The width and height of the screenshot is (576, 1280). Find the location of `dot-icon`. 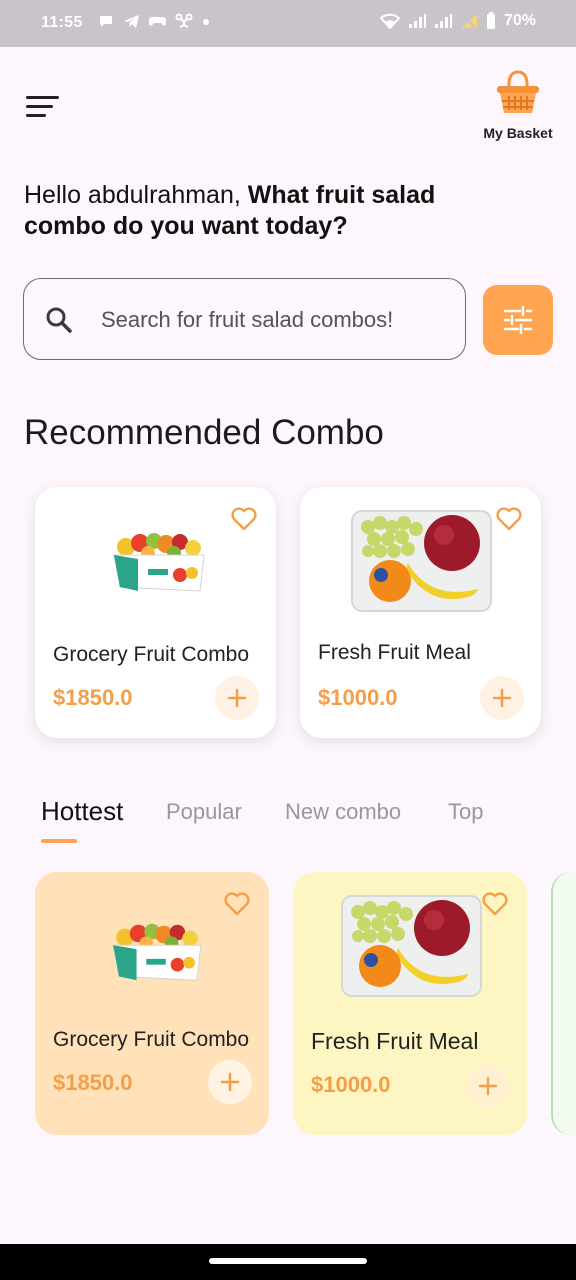

dot-icon is located at coordinates (206, 22).